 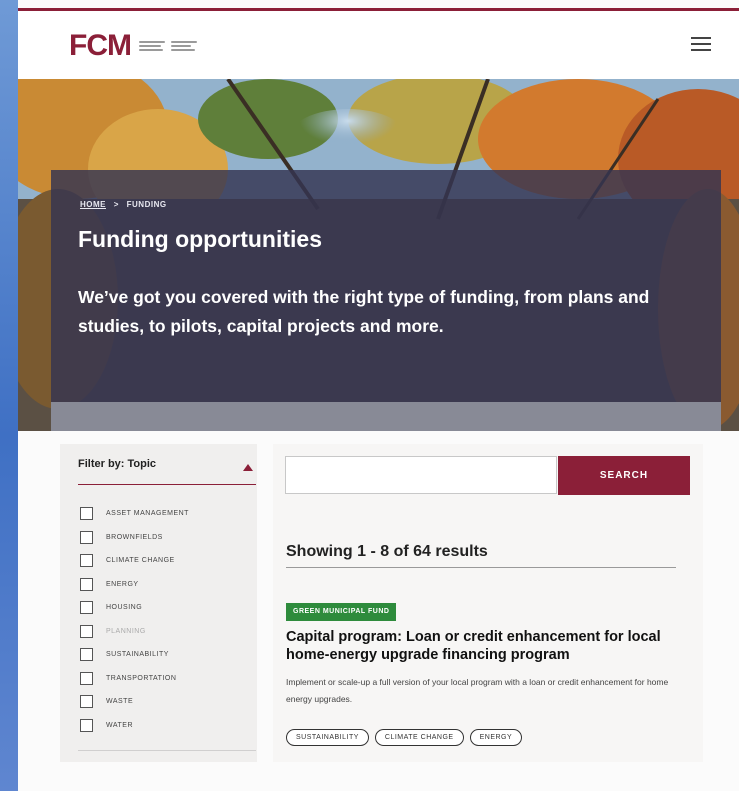 I want to click on topic-filter-energy: ENERGY, so click(x=134, y=585).